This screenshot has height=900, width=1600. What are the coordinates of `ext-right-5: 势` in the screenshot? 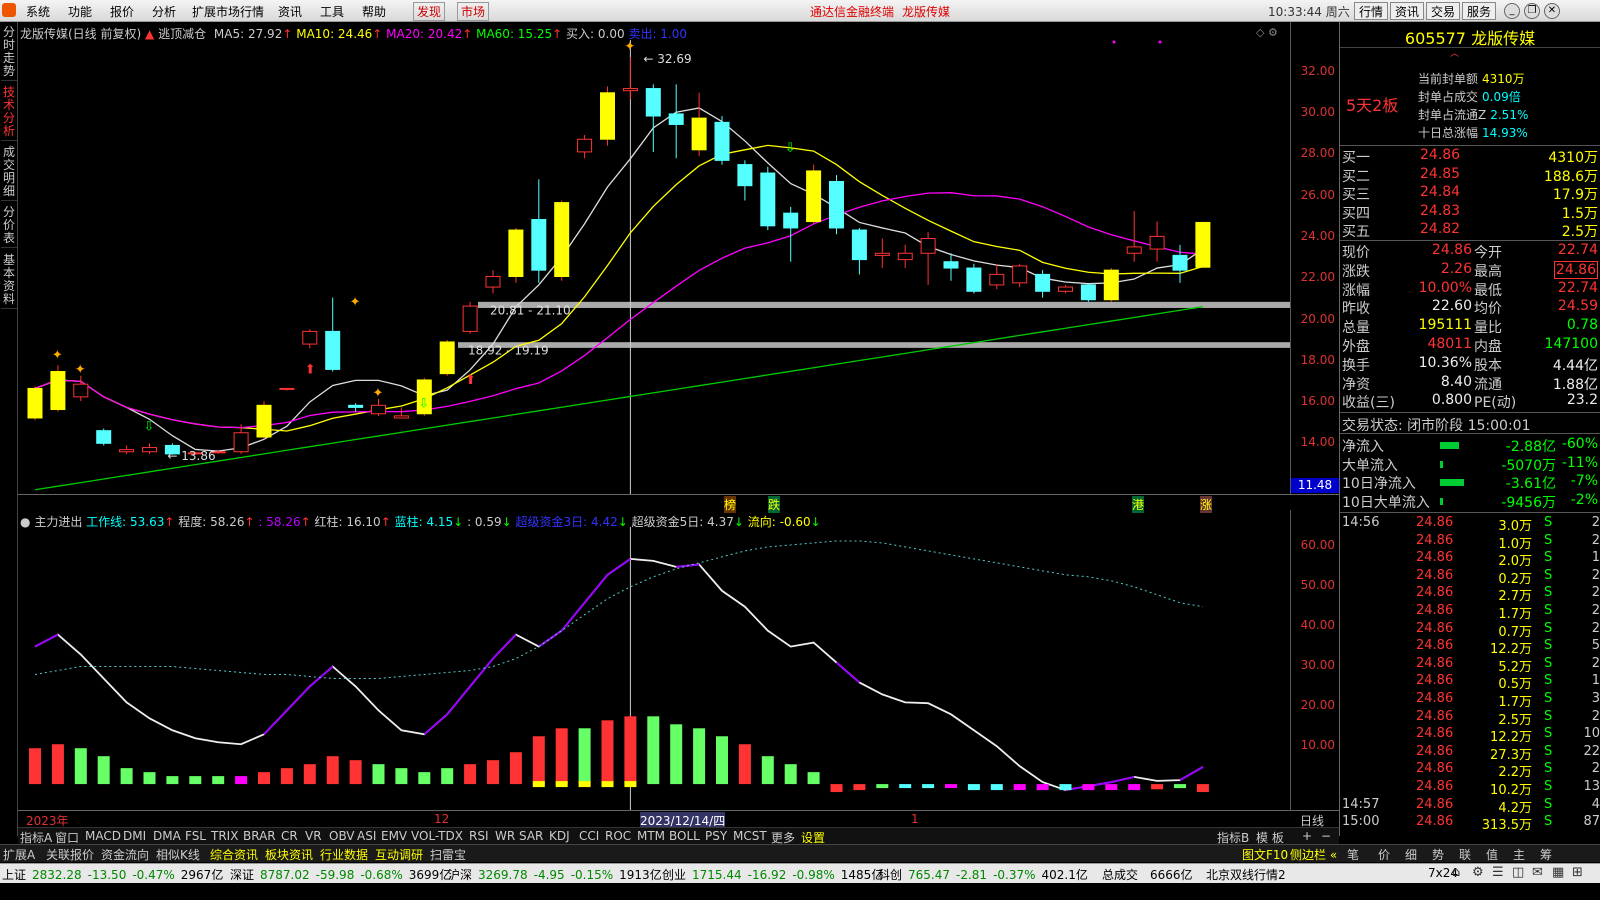 It's located at (1438, 854).